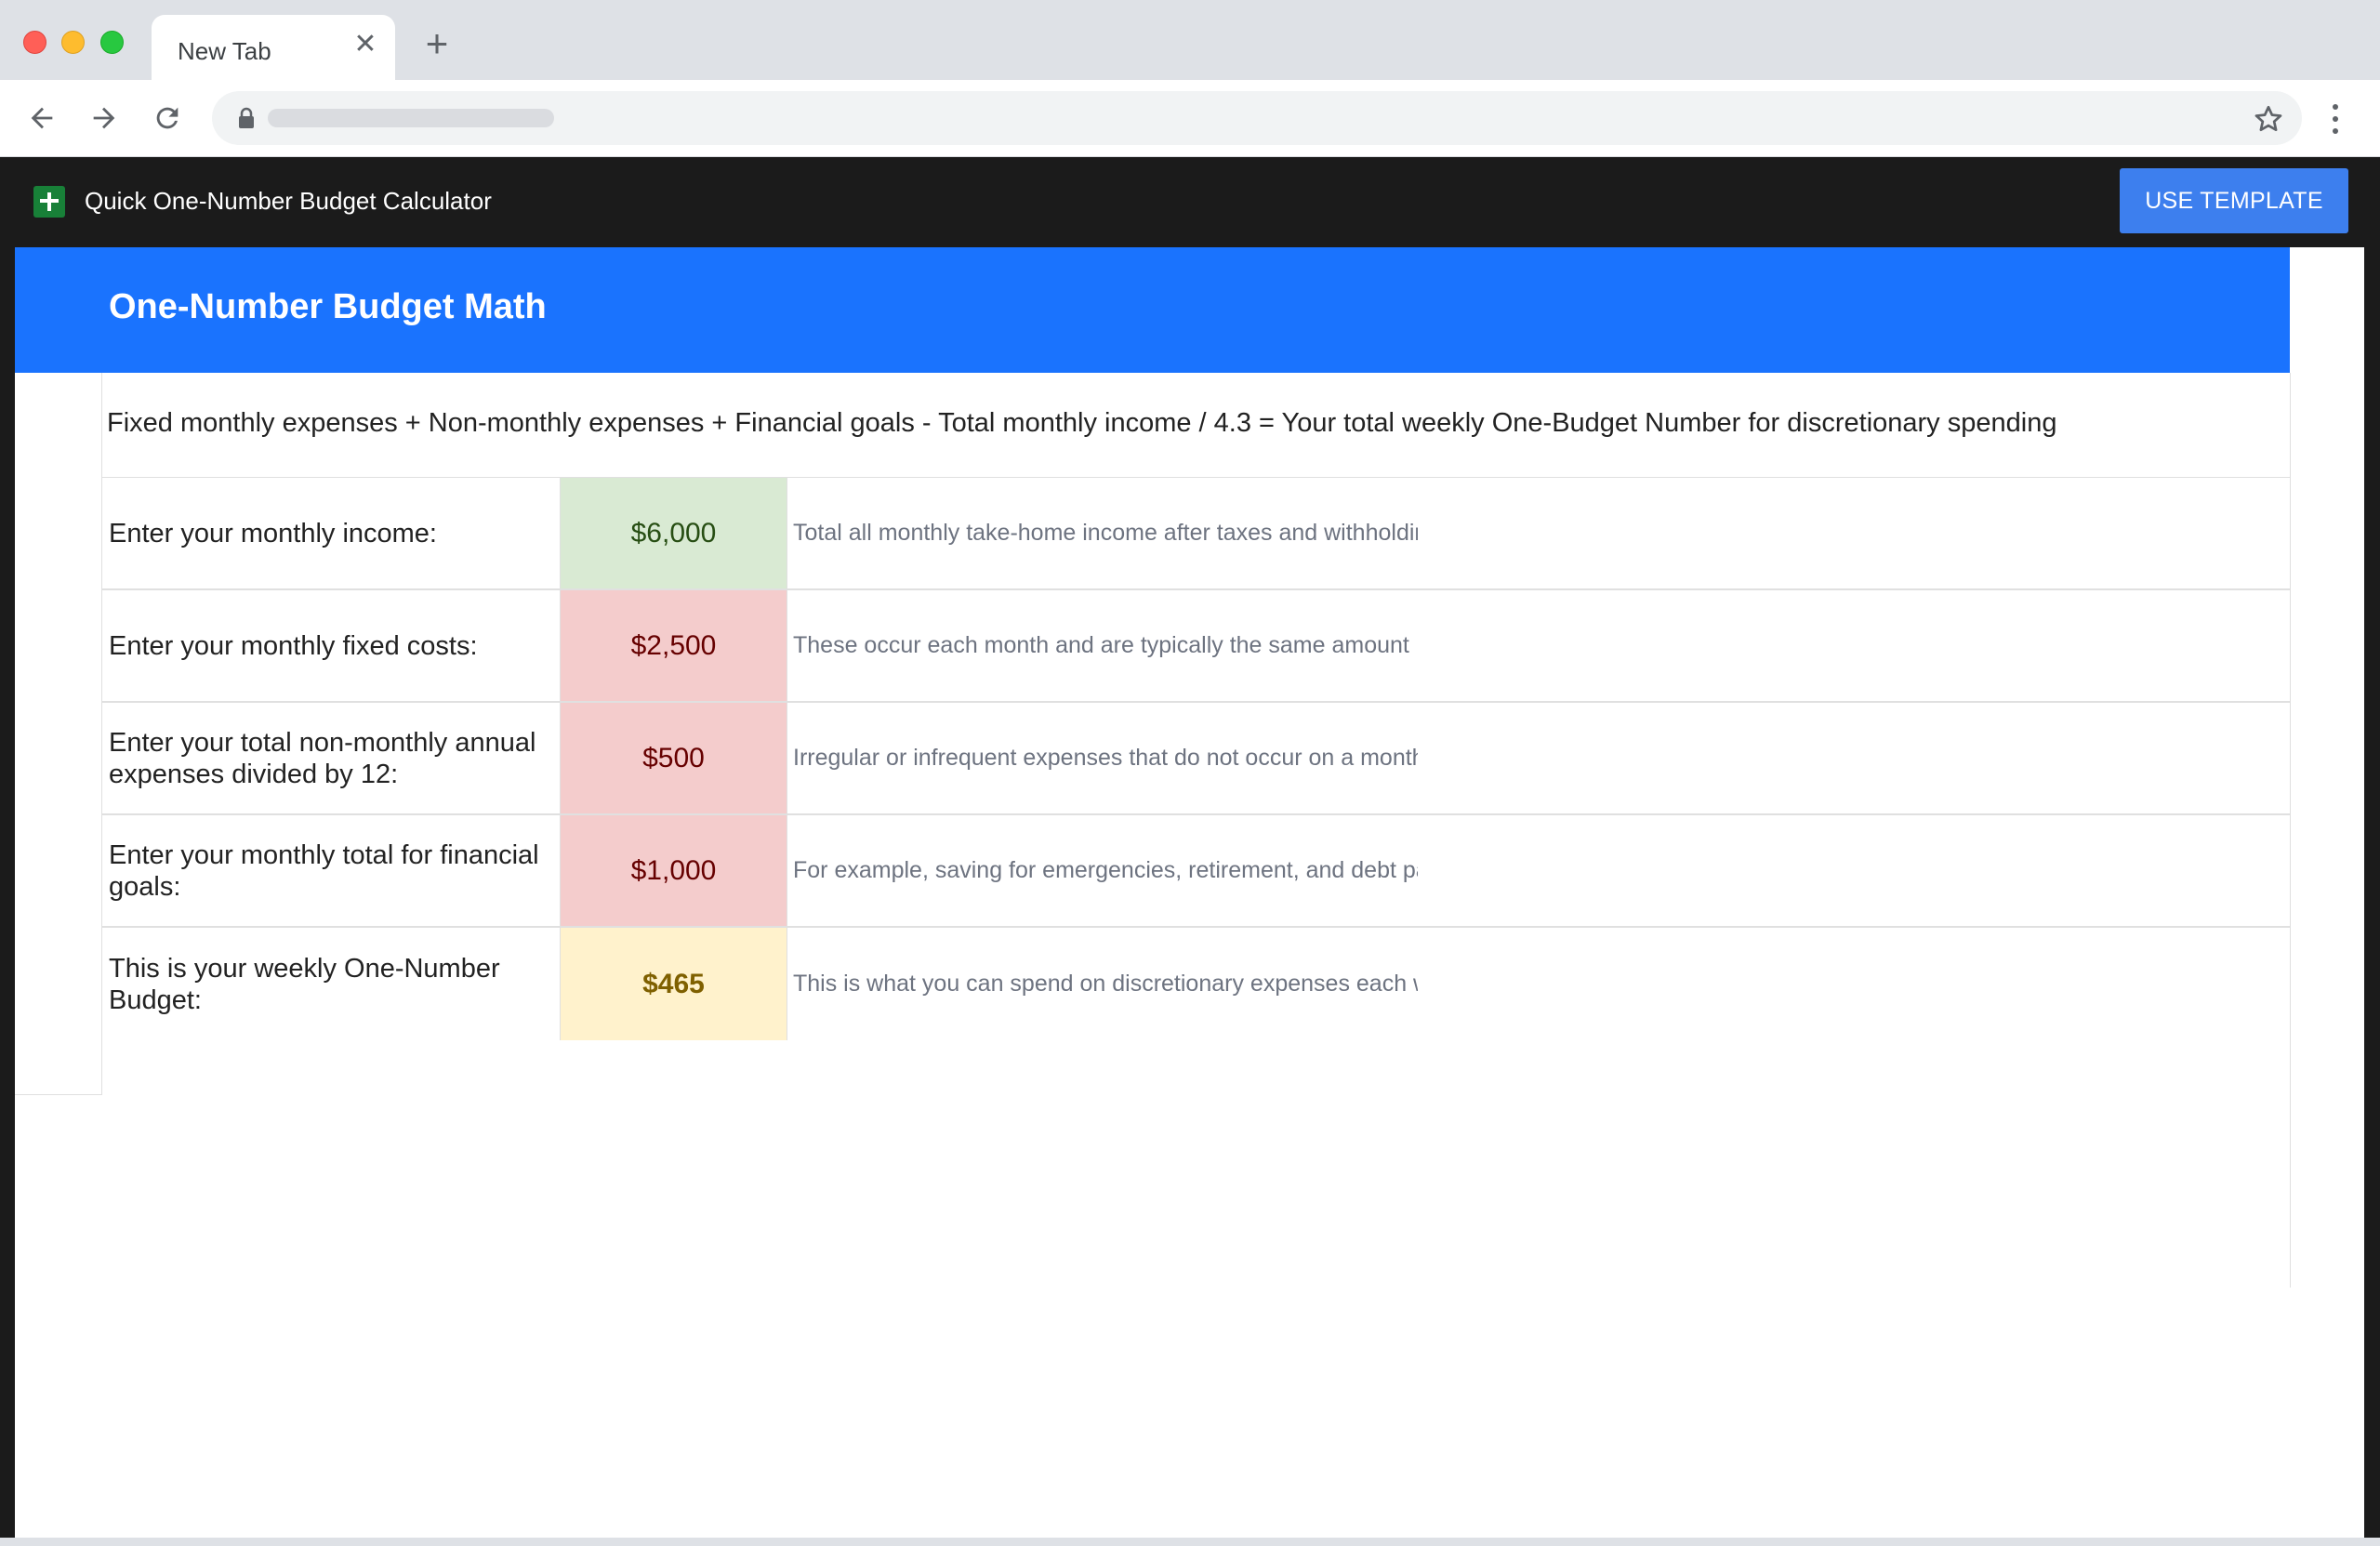  I want to click on forward-button, so click(104, 118).